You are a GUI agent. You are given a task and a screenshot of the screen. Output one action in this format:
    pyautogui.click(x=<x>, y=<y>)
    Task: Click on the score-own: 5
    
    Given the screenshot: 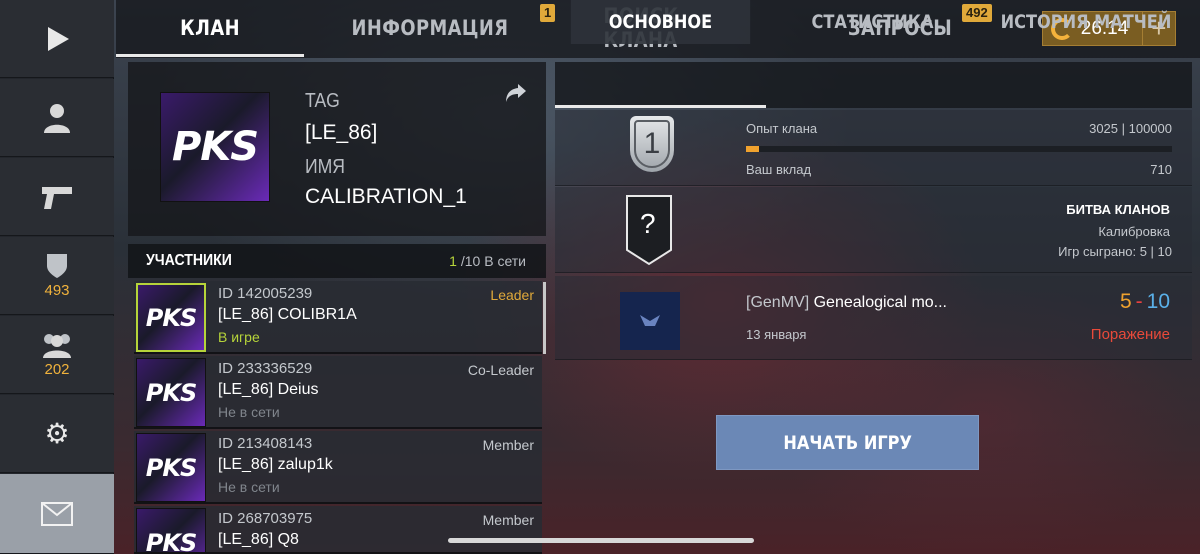 What is the action you would take?
    pyautogui.click(x=1125, y=301)
    